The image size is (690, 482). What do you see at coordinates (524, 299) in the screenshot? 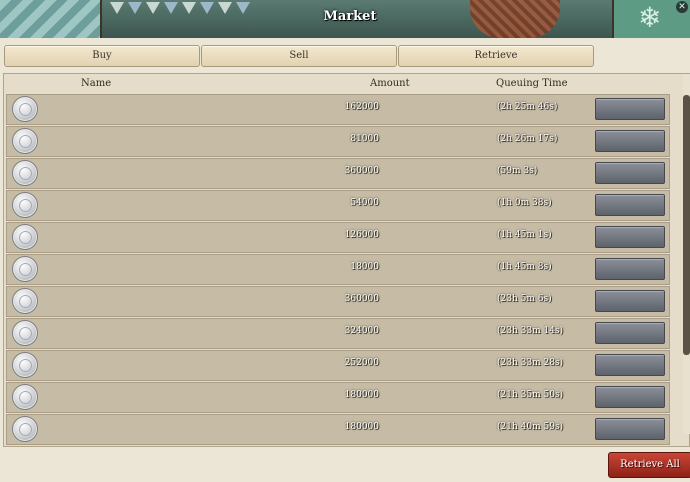
I see `row-queuing-time: (23h 5m 6s)` at bounding box center [524, 299].